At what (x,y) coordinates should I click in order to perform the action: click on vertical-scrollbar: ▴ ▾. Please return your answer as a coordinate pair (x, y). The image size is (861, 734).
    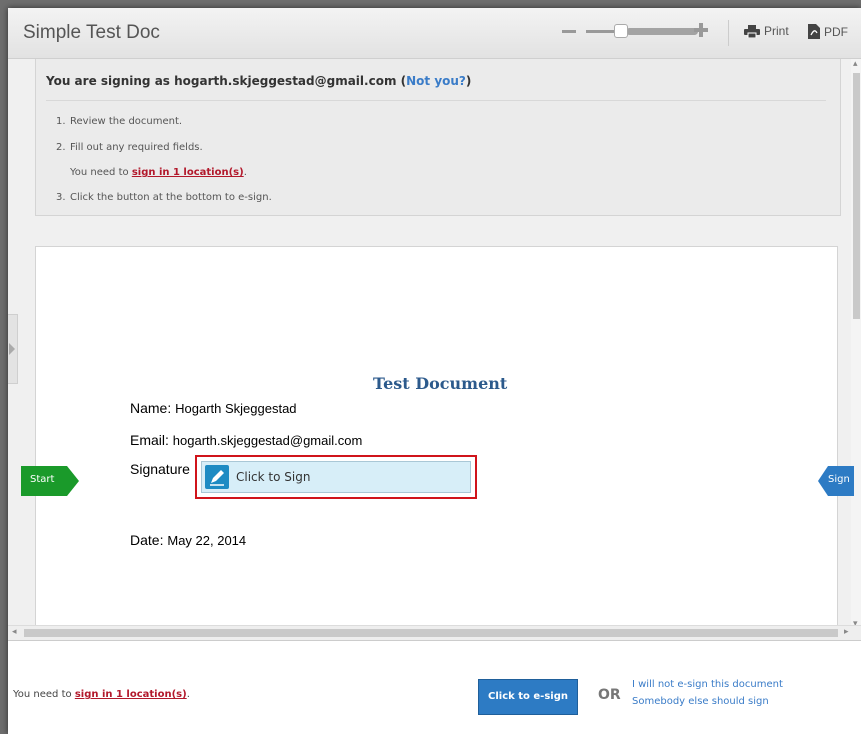
    Looking at the image, I should click on (856, 344).